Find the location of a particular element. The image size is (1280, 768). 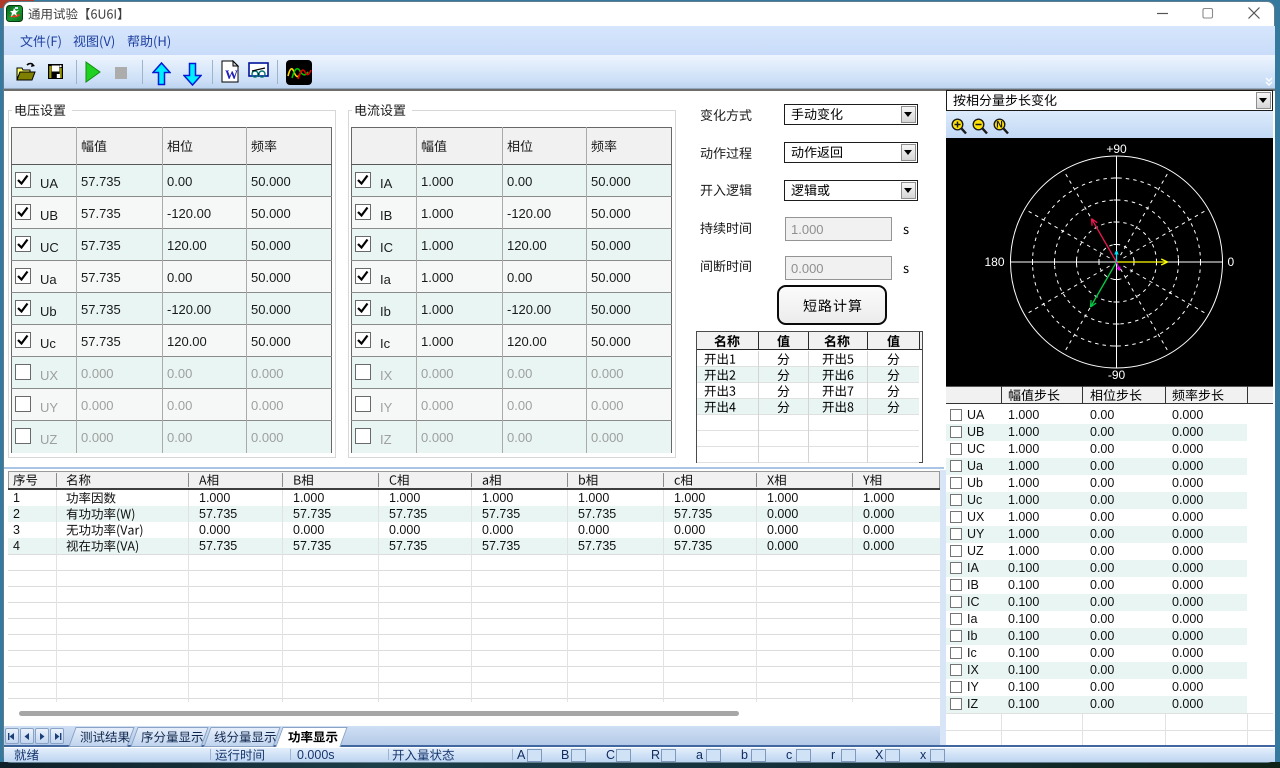

svg-text: N is located at coordinates (999, 125).